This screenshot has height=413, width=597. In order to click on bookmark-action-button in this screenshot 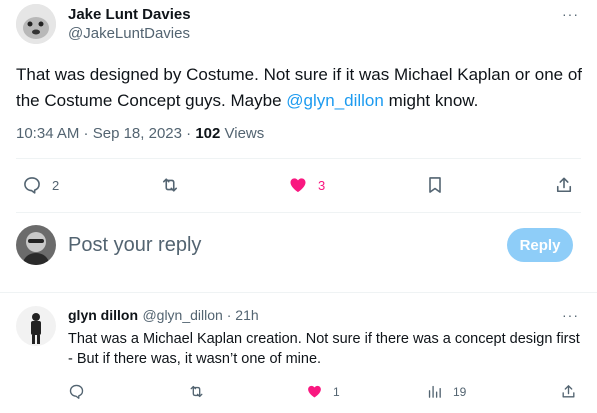, I will do `click(435, 185)`.